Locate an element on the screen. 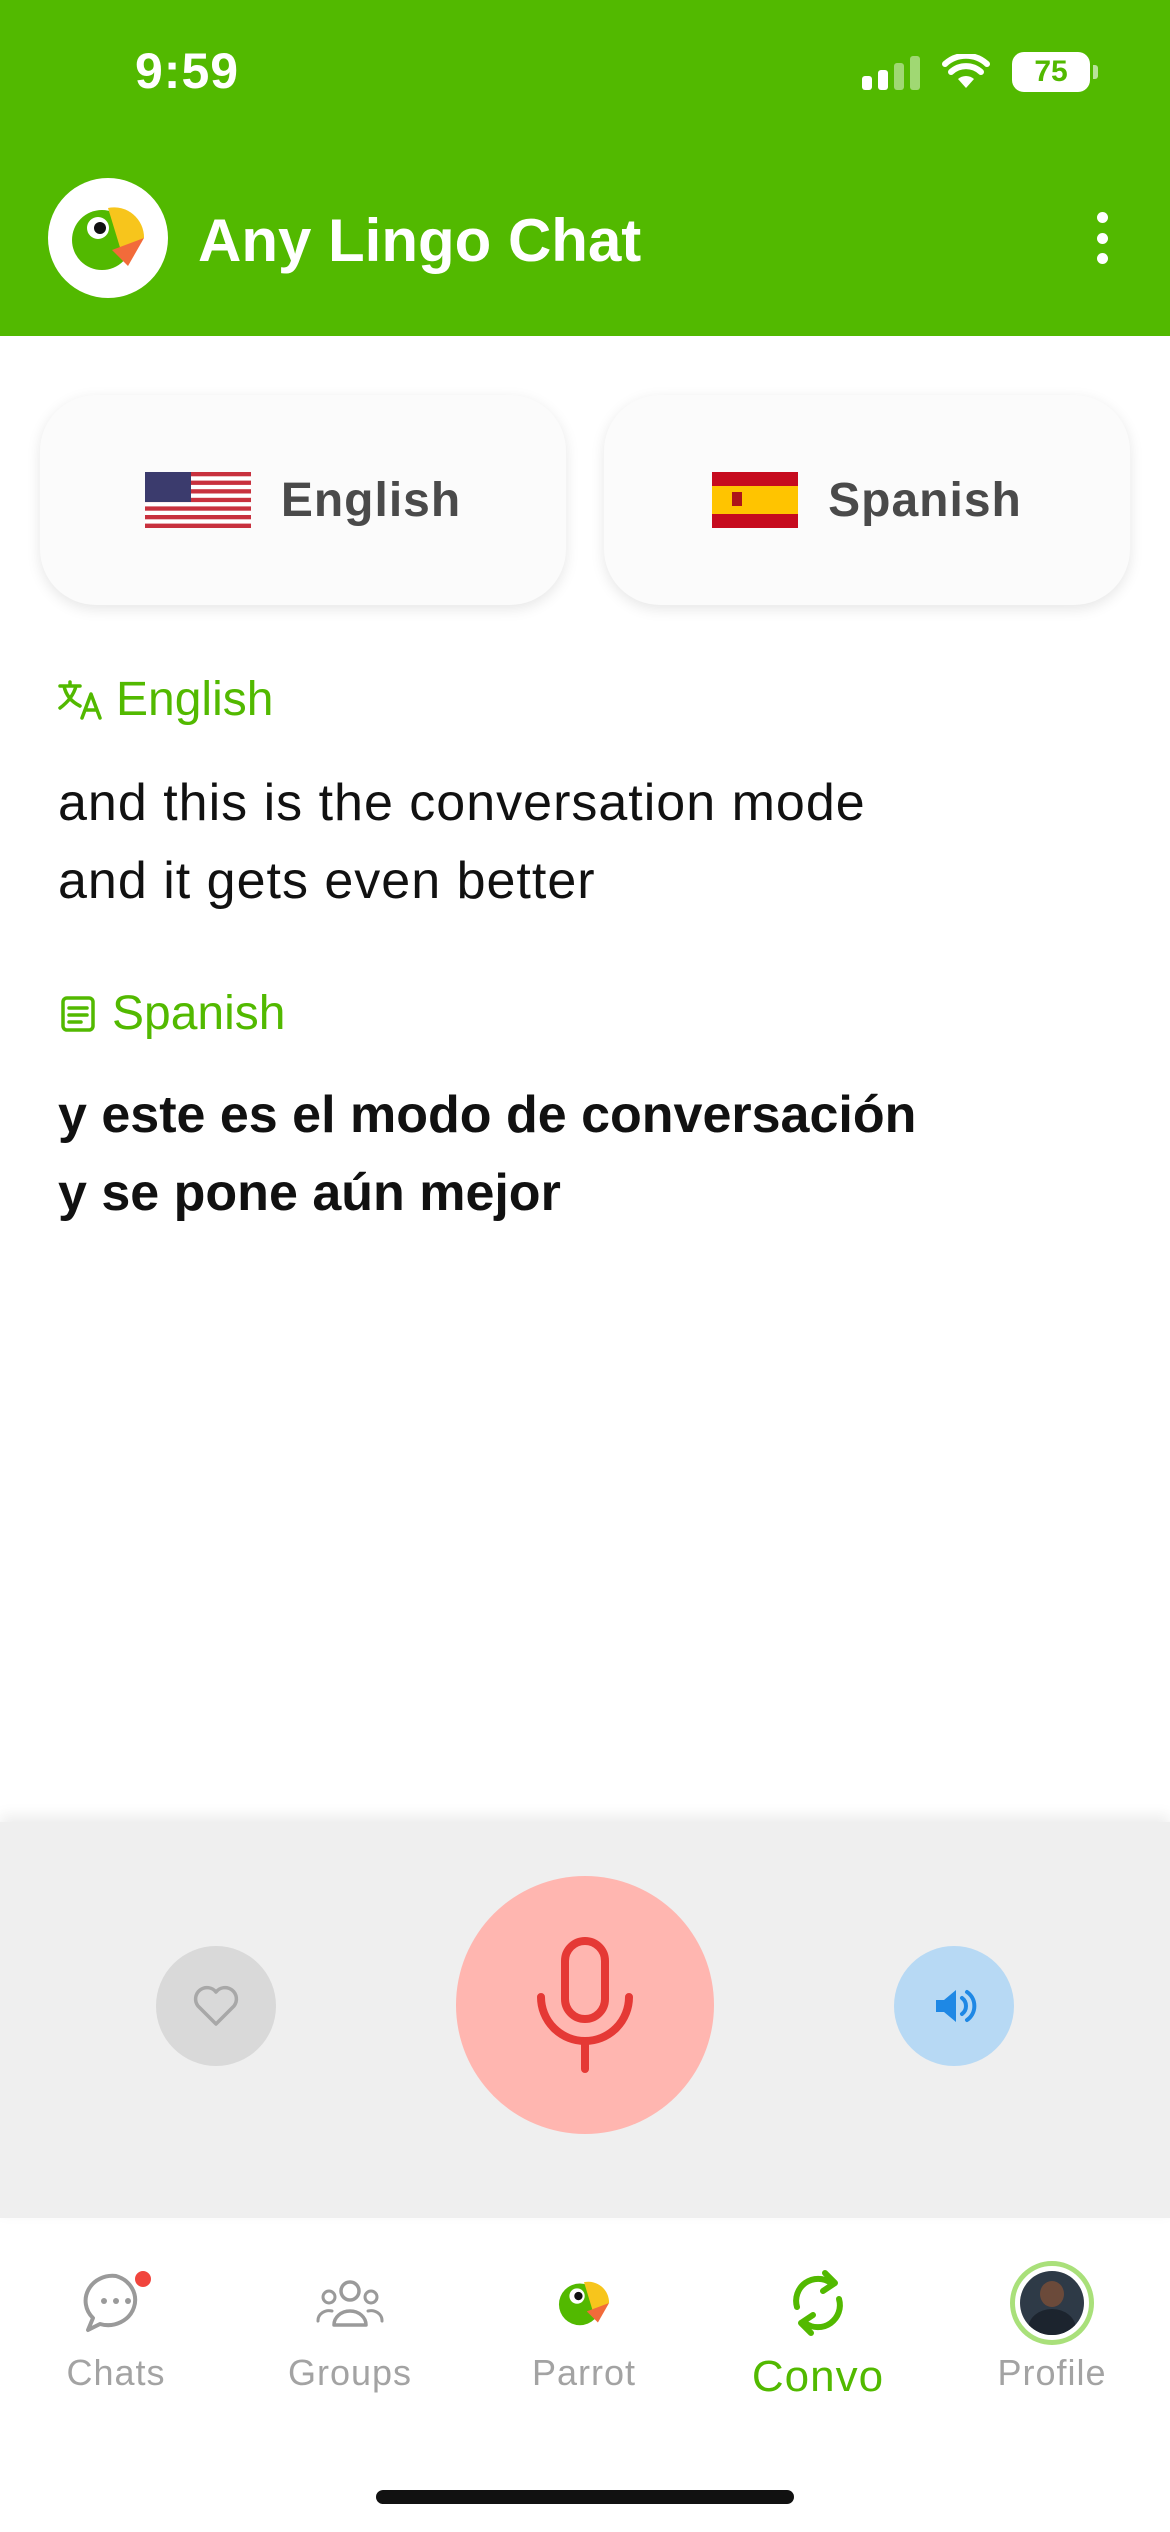 This screenshot has height=2532, width=1170. target-language-selector: Spanish is located at coordinates (867, 500).